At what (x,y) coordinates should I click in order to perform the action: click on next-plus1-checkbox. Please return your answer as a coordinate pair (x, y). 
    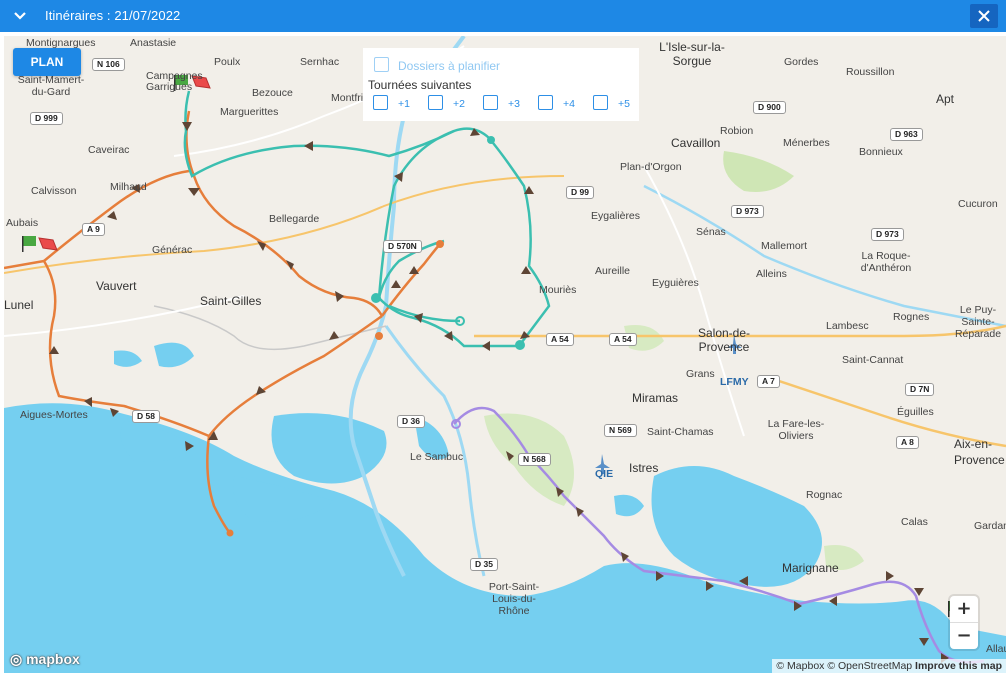
    Looking at the image, I should click on (380, 102).